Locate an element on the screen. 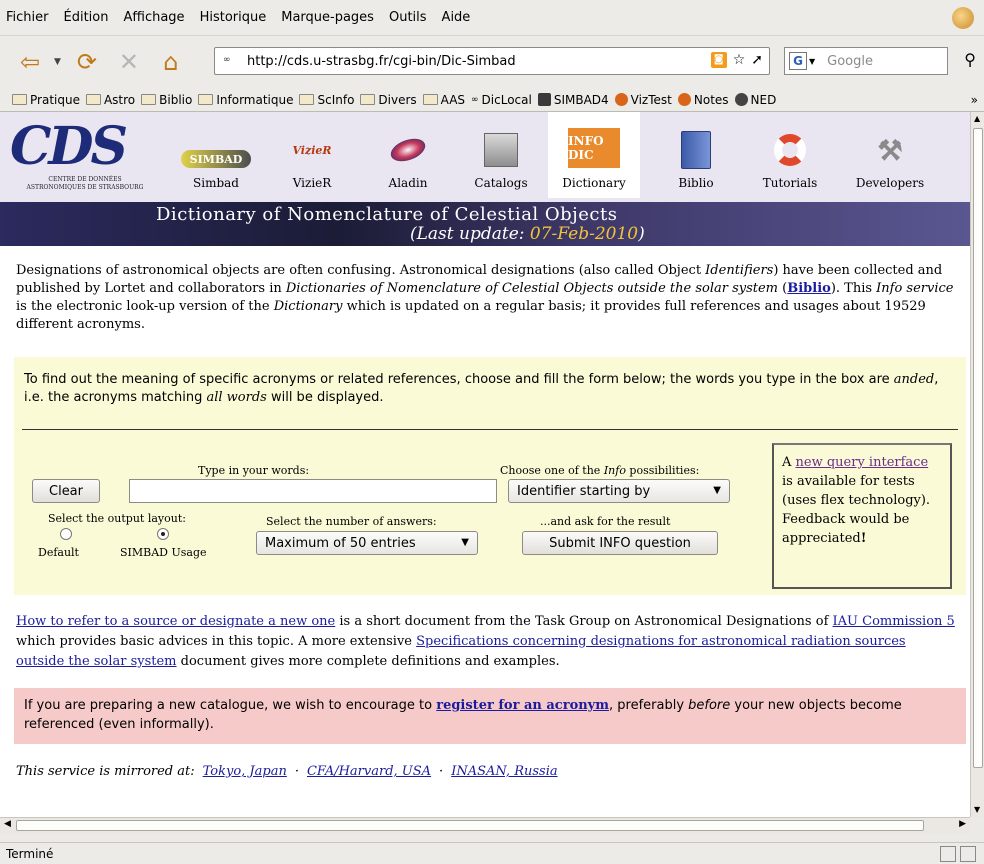  stop-button: ✕ is located at coordinates (129, 62).